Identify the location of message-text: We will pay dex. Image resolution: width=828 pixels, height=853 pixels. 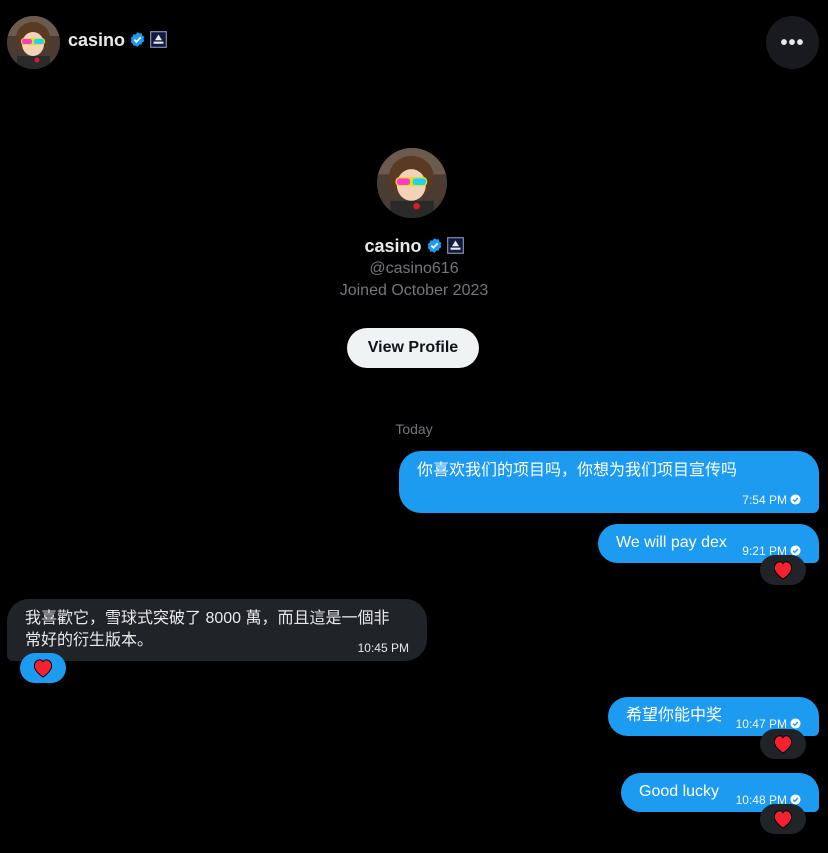
(671, 542).